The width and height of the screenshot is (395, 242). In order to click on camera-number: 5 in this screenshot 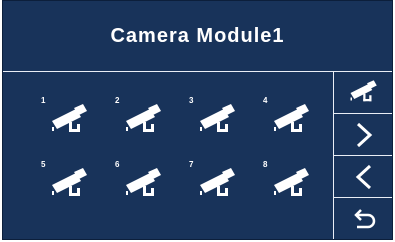, I will do `click(43, 164)`.